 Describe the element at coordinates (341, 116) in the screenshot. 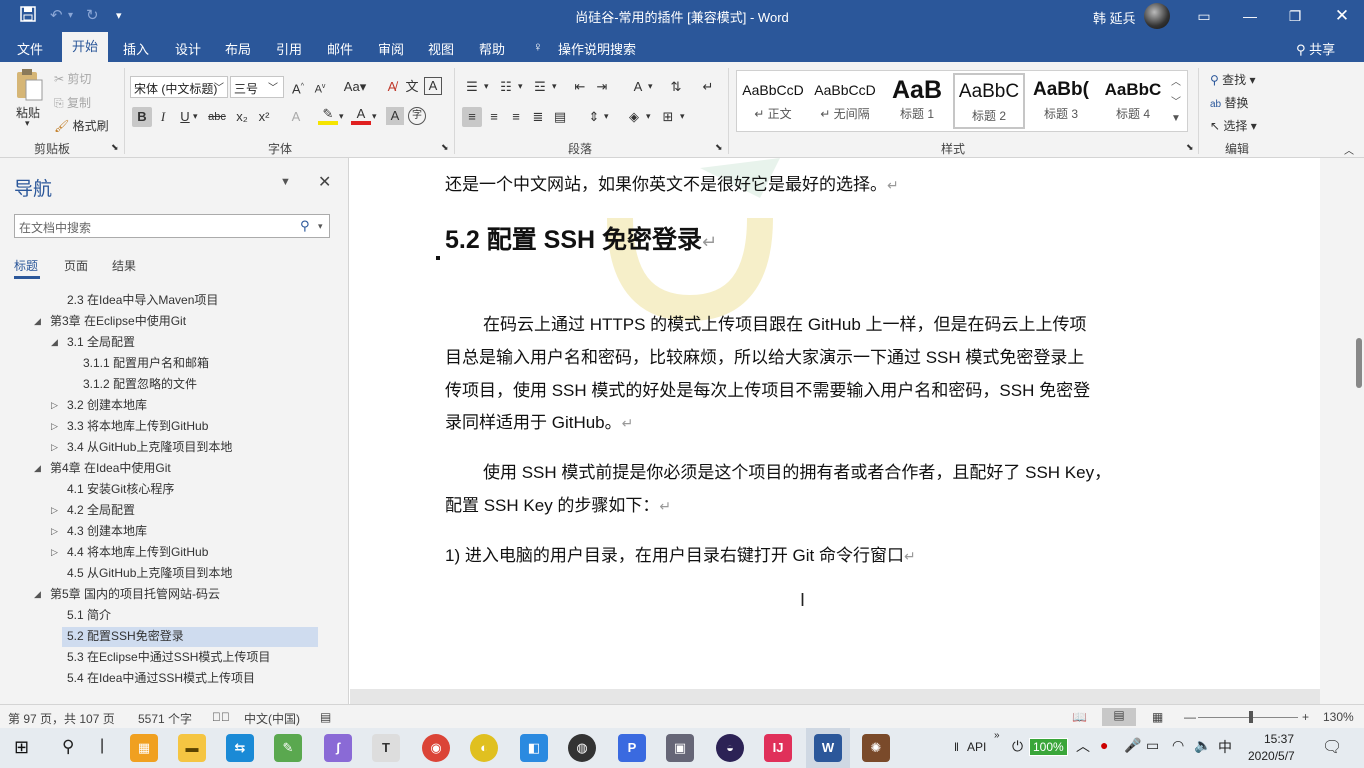

I see `highlight-dropdown-icon: ▾` at that location.